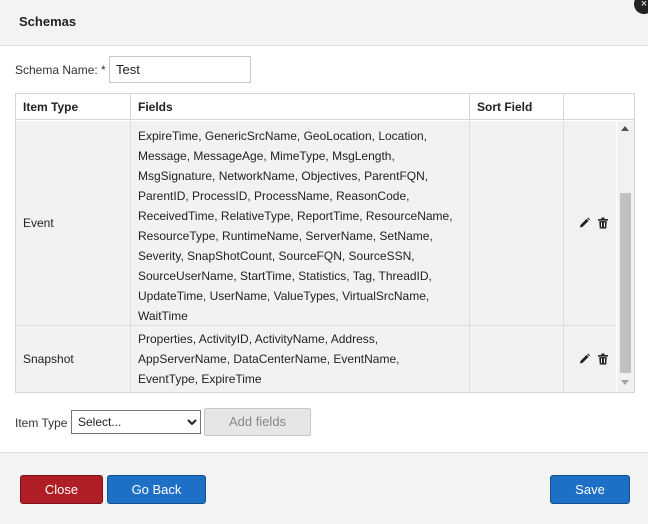  I want to click on dialog-title: Schemas, so click(48, 21).